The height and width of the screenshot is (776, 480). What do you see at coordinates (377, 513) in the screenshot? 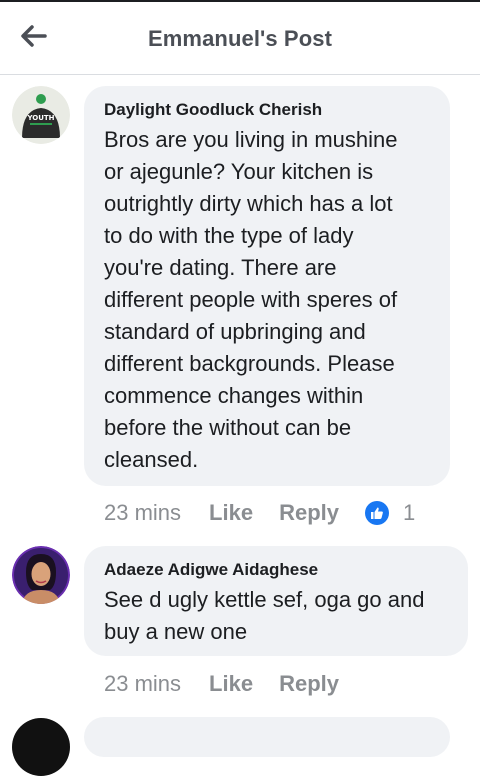
I see `thumbs-up-icon` at bounding box center [377, 513].